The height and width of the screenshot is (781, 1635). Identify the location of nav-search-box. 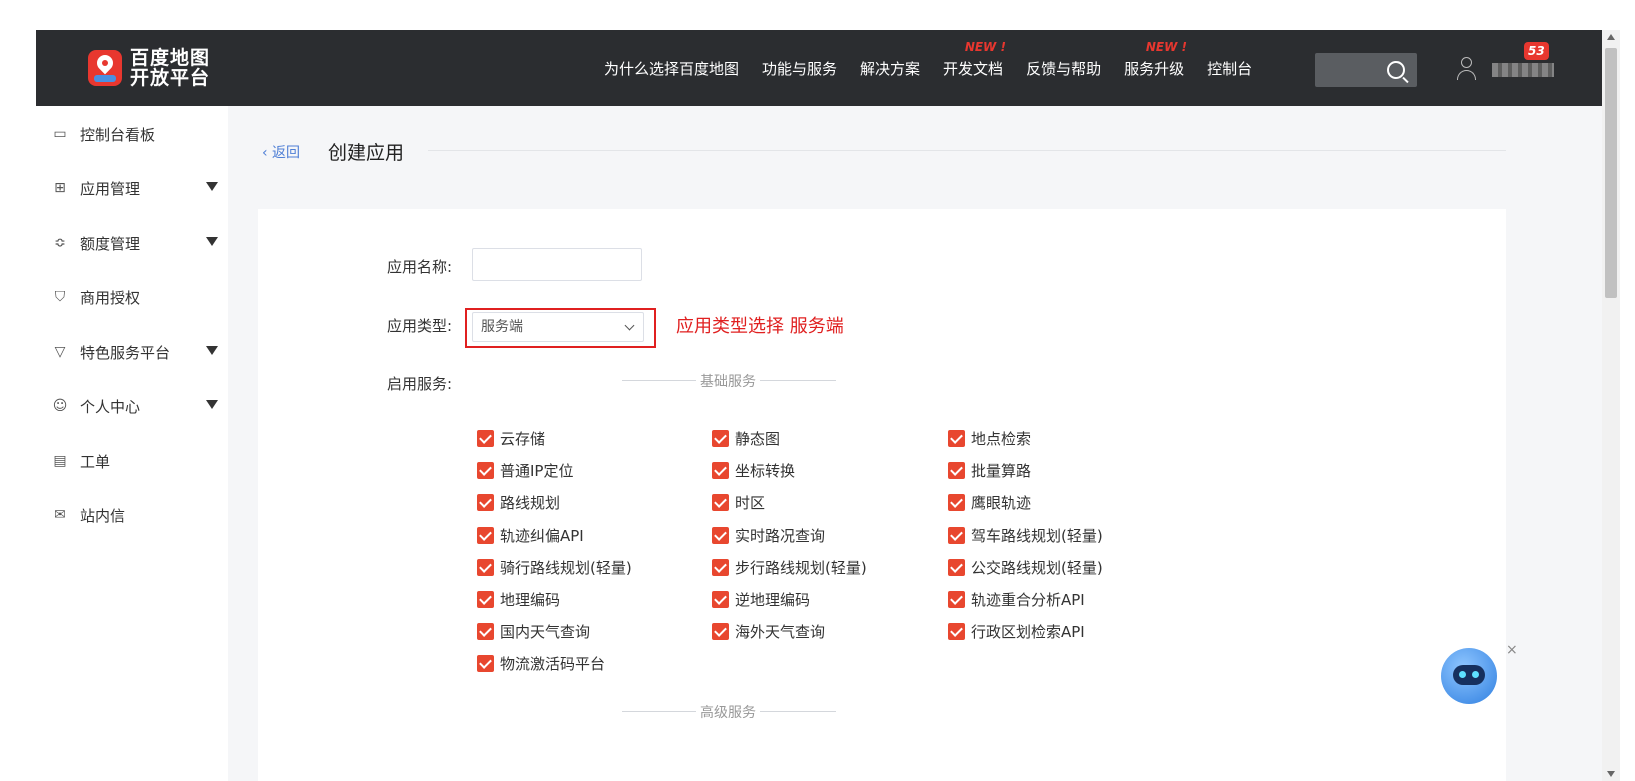
(1366, 70).